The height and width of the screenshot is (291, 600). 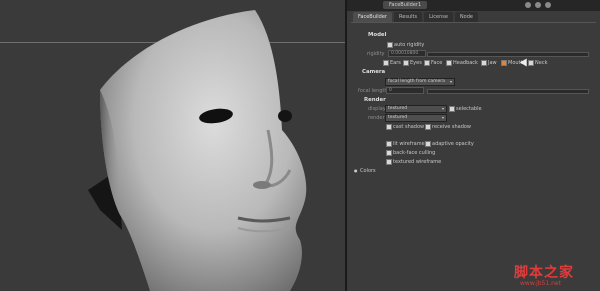 What do you see at coordinates (452, 127) in the screenshot?
I see `receive-shadow-label: receive shadow` at bounding box center [452, 127].